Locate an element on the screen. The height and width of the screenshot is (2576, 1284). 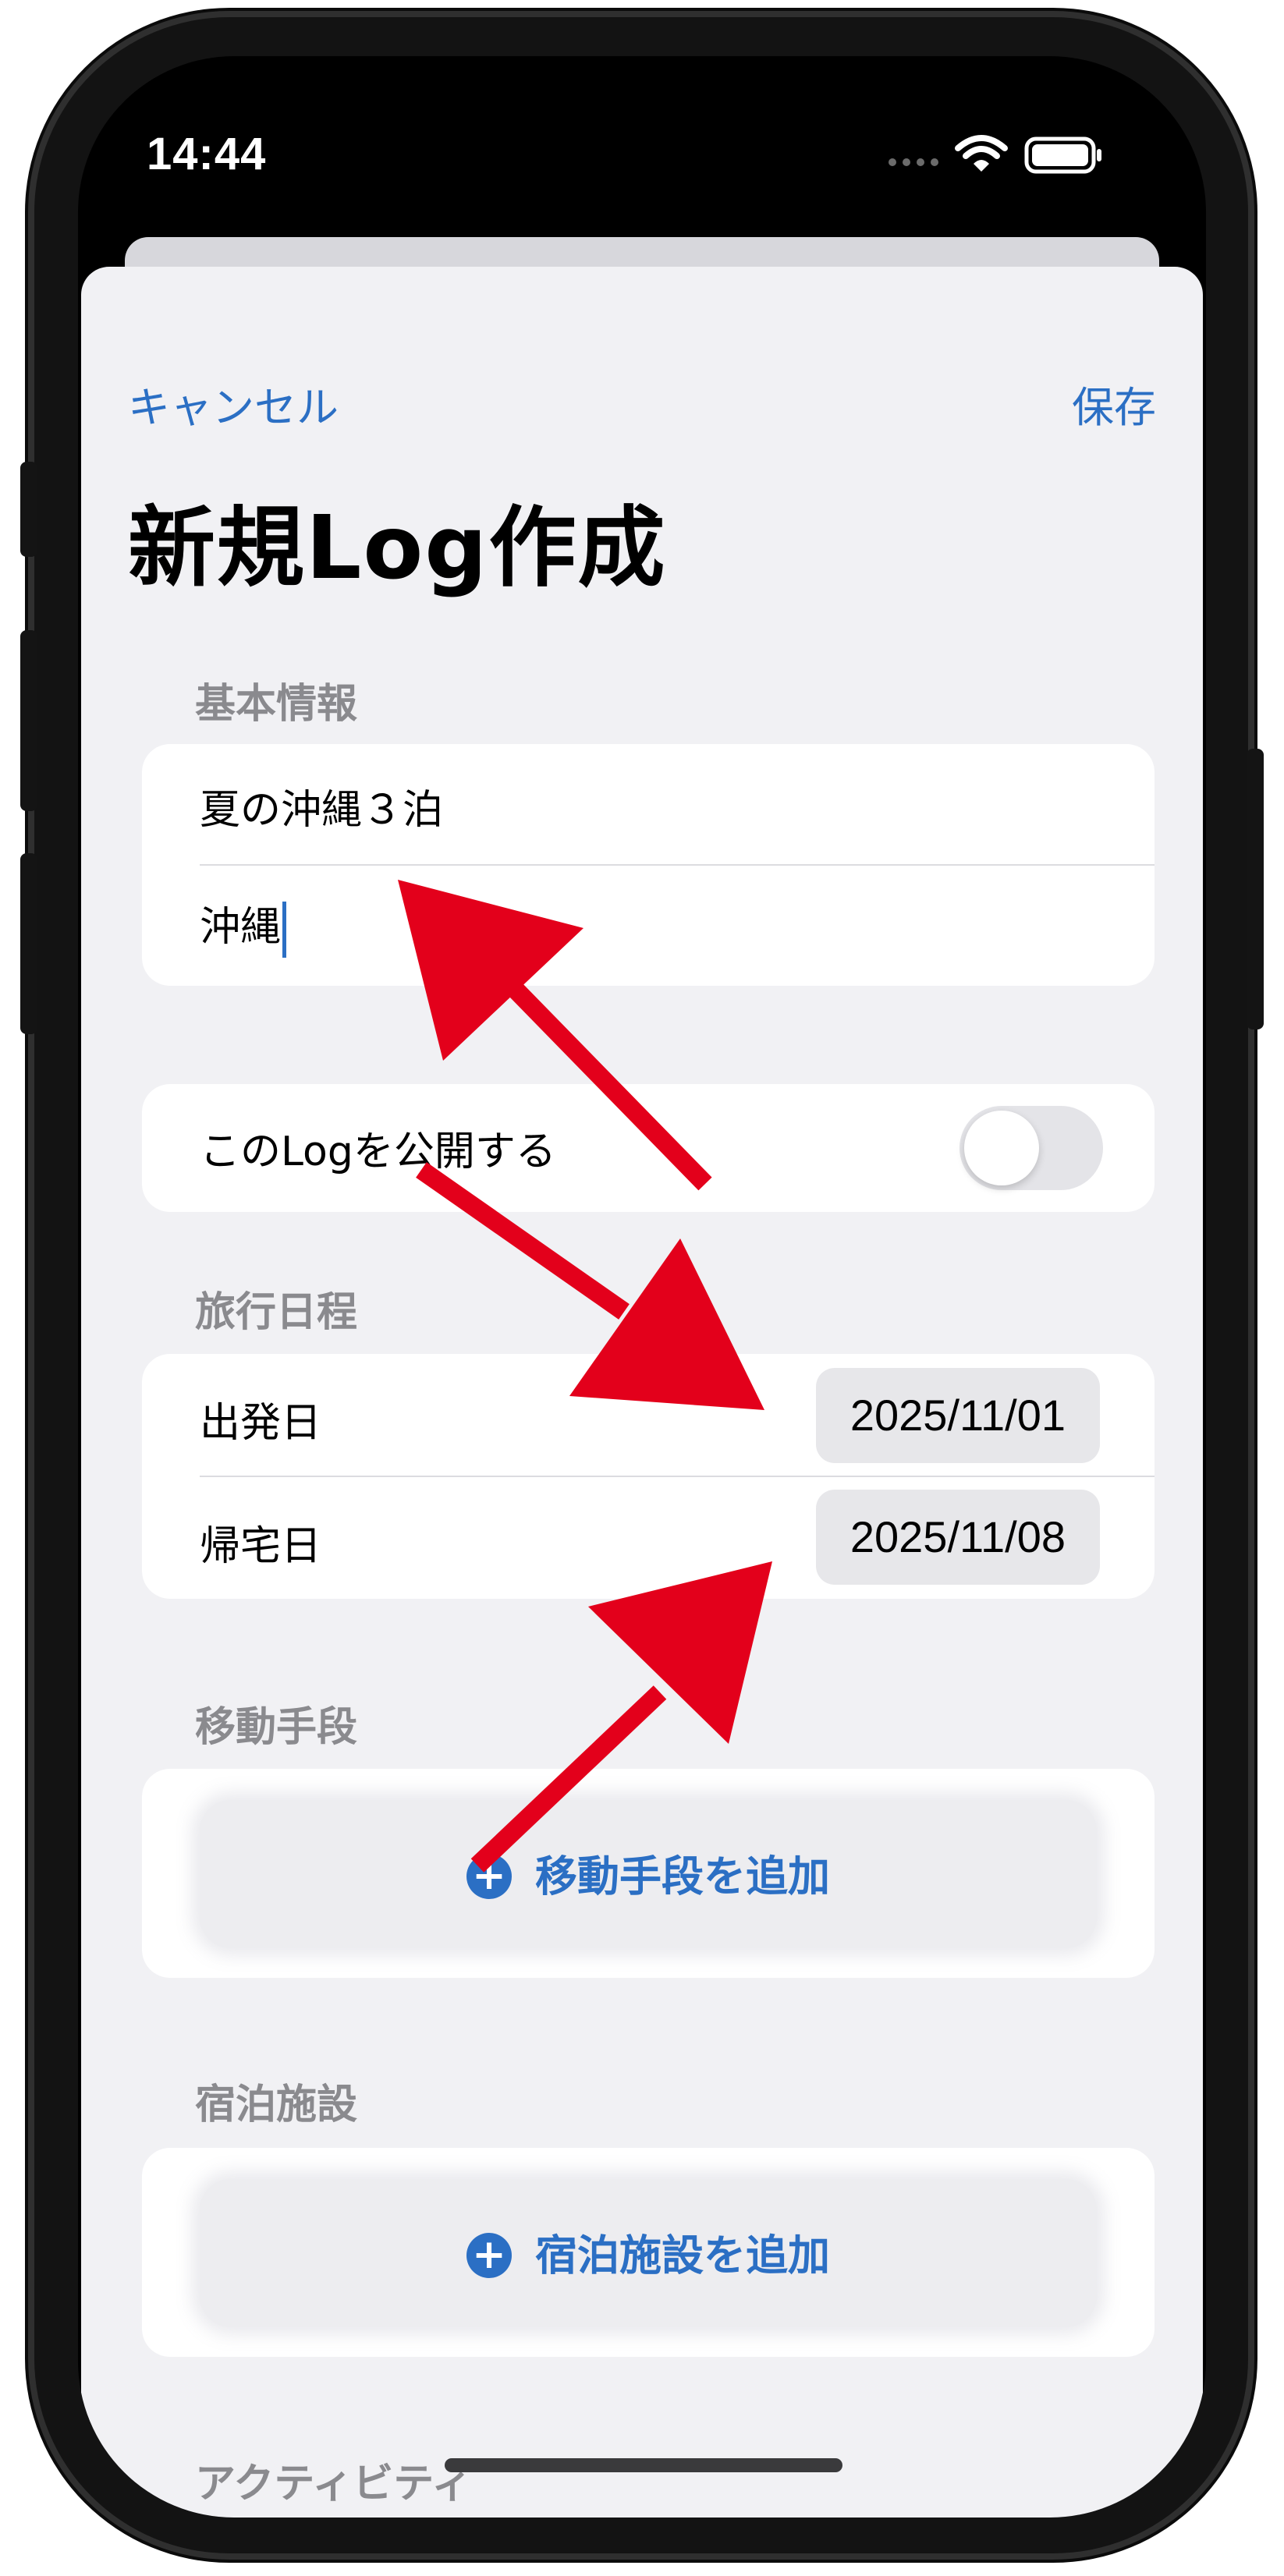
wifi-icon is located at coordinates (981, 153).